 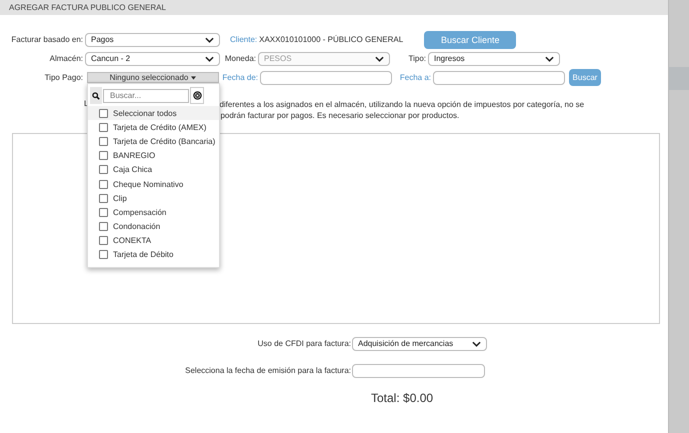 What do you see at coordinates (152, 39) in the screenshot?
I see `basado-select: Pagos` at bounding box center [152, 39].